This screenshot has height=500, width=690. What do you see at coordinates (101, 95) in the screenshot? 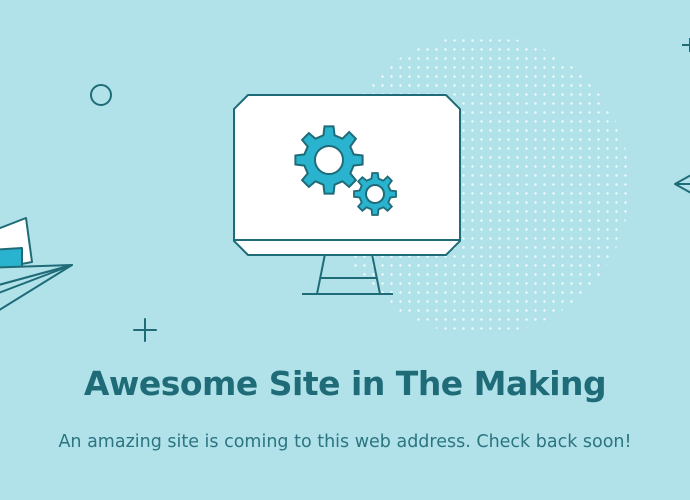
I see `circle-outline-icon` at bounding box center [101, 95].